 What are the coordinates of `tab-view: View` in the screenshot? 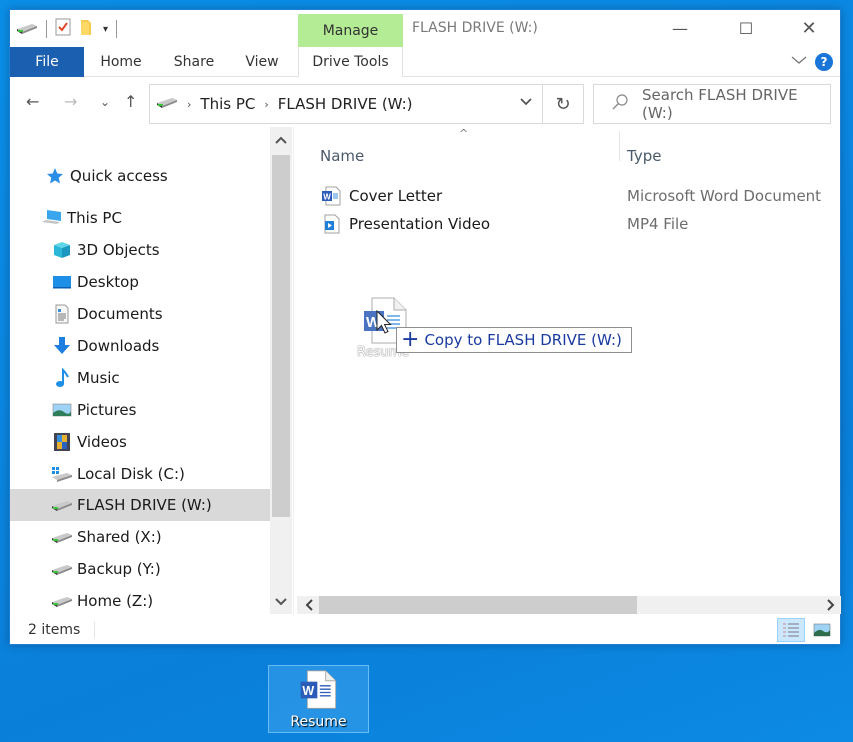 It's located at (262, 62).